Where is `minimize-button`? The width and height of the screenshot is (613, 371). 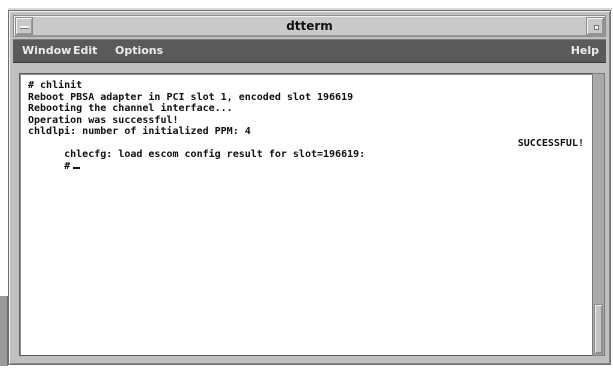 minimize-button is located at coordinates (595, 26).